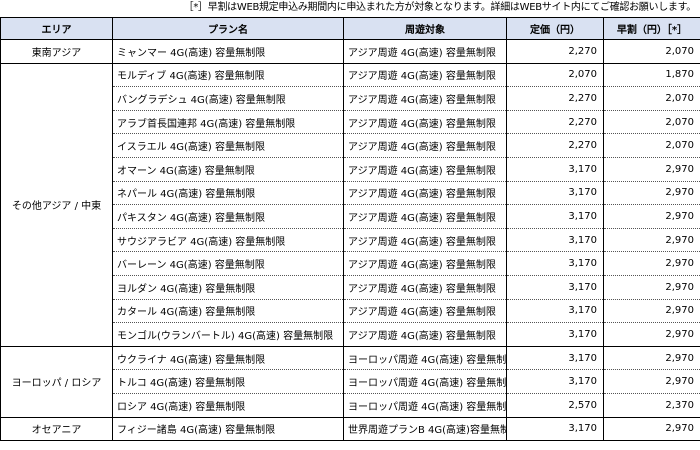  What do you see at coordinates (228, 193) in the screenshot?
I see `plan-cell: ネパール 4G(高速) 容量無制限` at bounding box center [228, 193].